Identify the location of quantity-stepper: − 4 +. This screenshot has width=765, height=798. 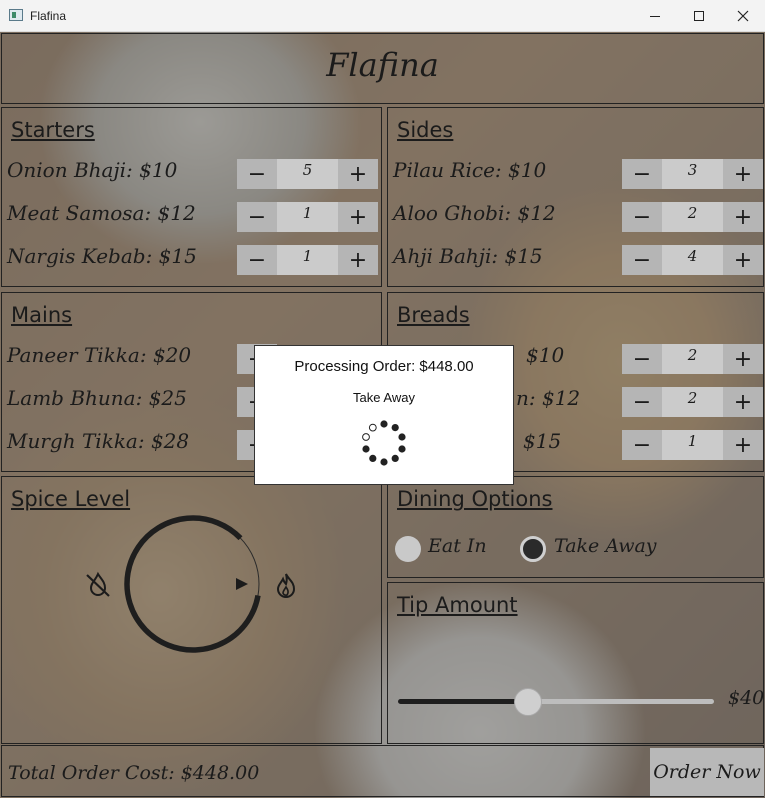
(692, 260).